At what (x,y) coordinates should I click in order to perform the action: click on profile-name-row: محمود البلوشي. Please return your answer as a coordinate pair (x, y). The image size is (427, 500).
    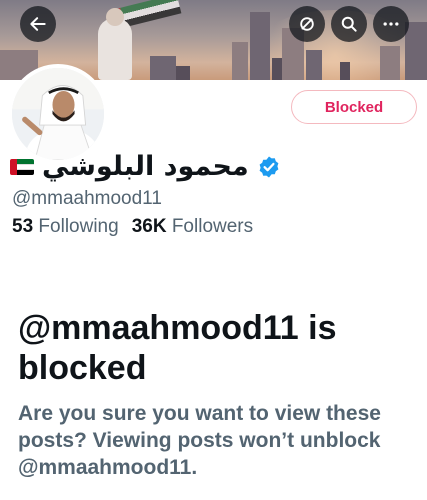
    Looking at the image, I should click on (145, 167).